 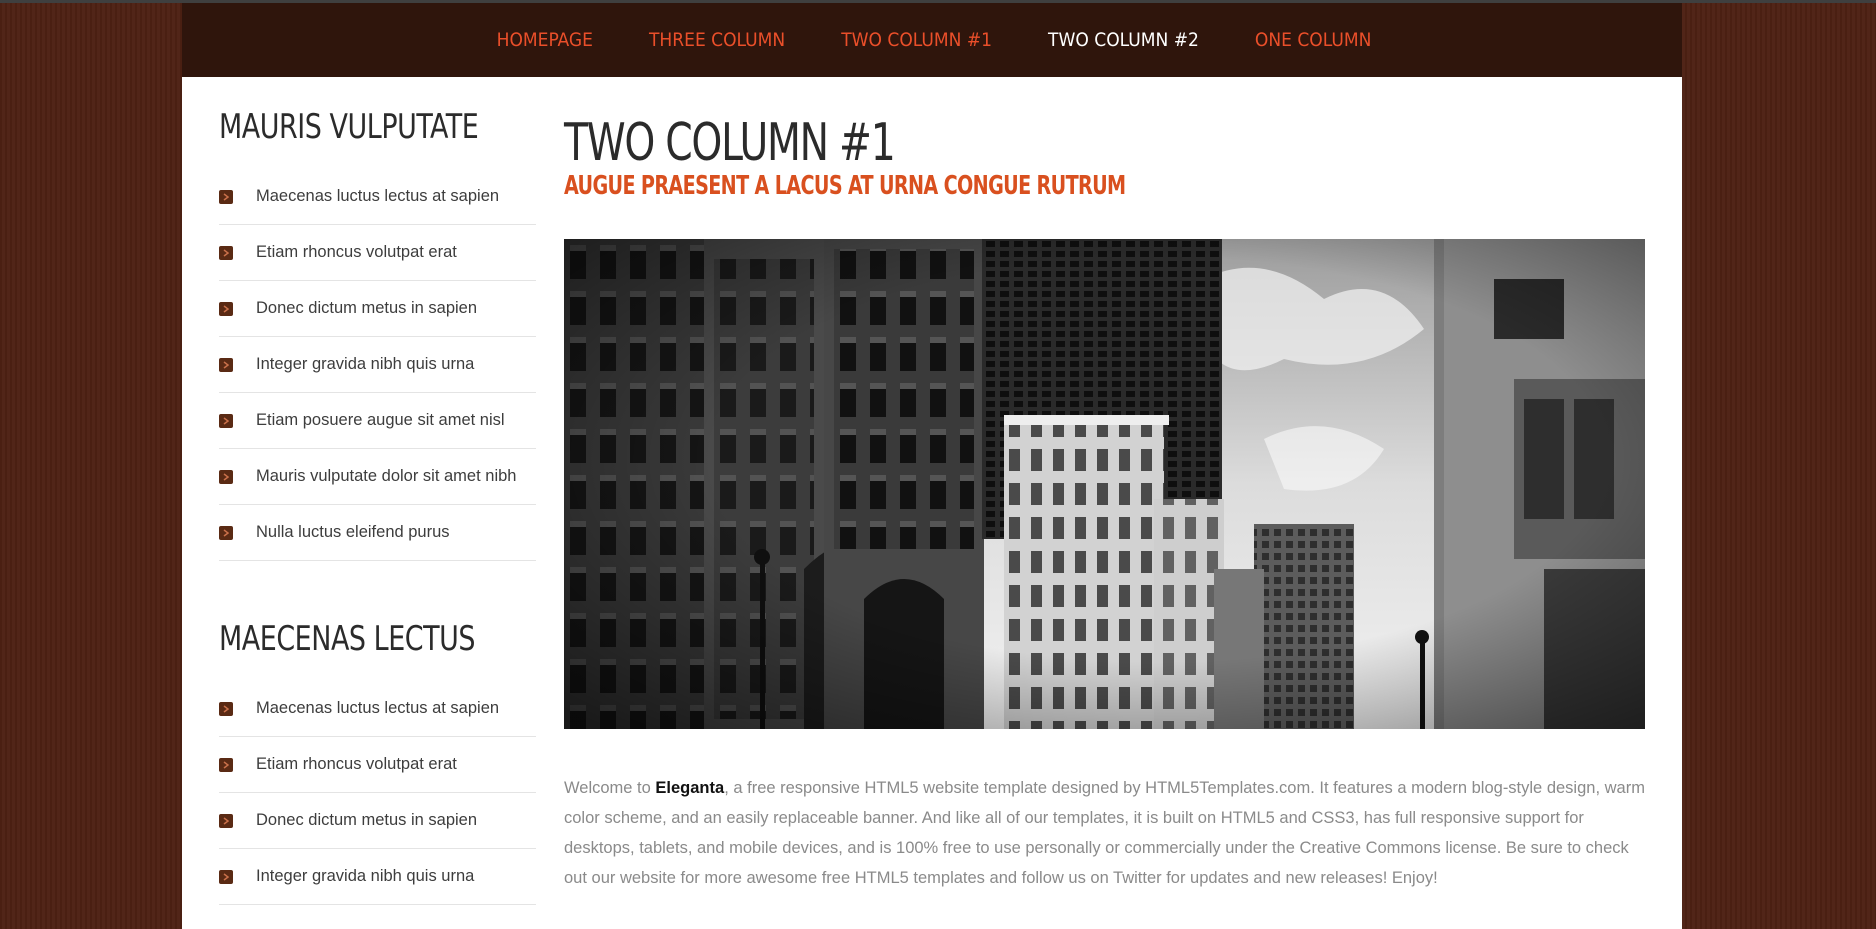 I want to click on nav-two-column-2: TWO COLUMN #2, so click(x=1123, y=40).